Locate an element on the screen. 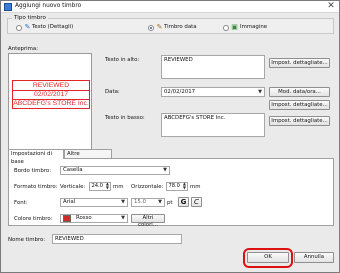 The image size is (340, 273). color-select-value: Rosso is located at coordinates (84, 218).